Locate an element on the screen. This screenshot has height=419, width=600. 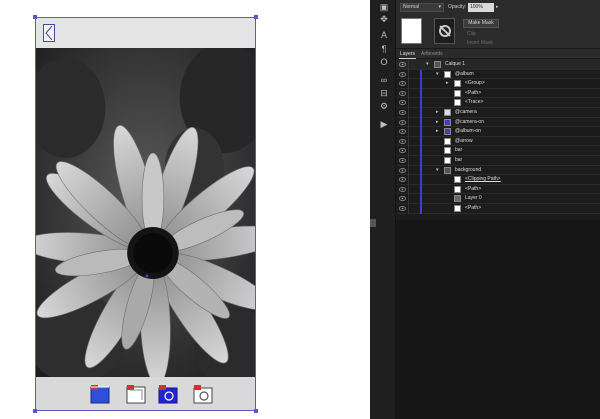
play-icon: ▶ is located at coordinates (384, 124).